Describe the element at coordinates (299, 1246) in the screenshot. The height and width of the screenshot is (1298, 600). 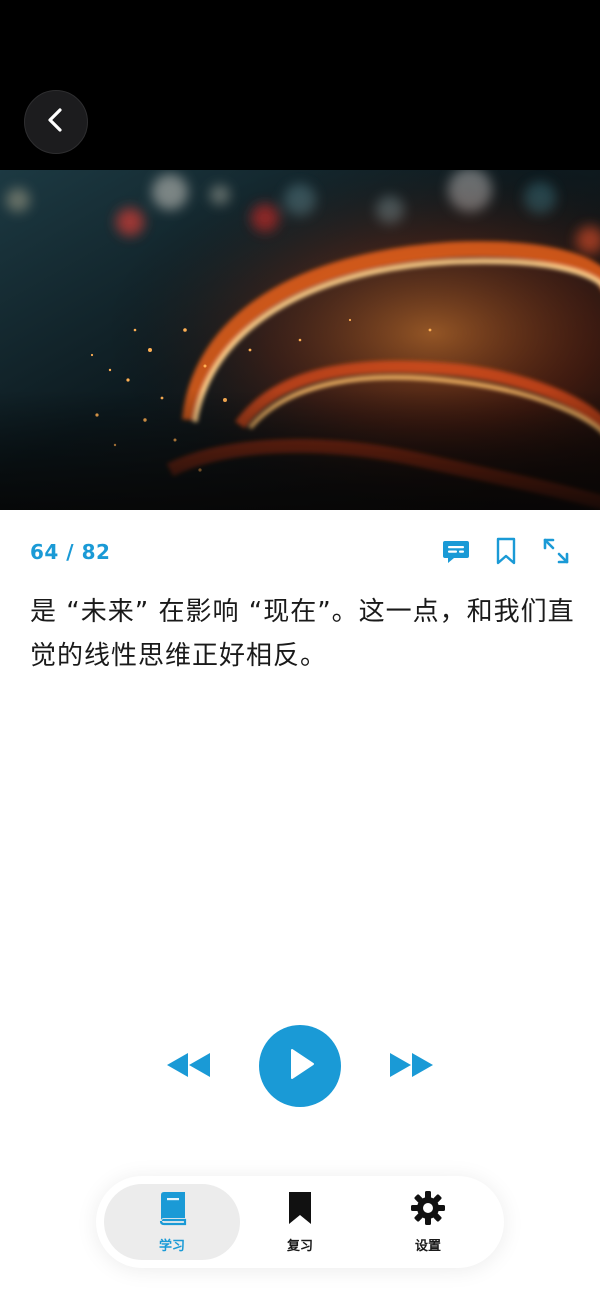
I see `tab-review-label: 复习` at that location.